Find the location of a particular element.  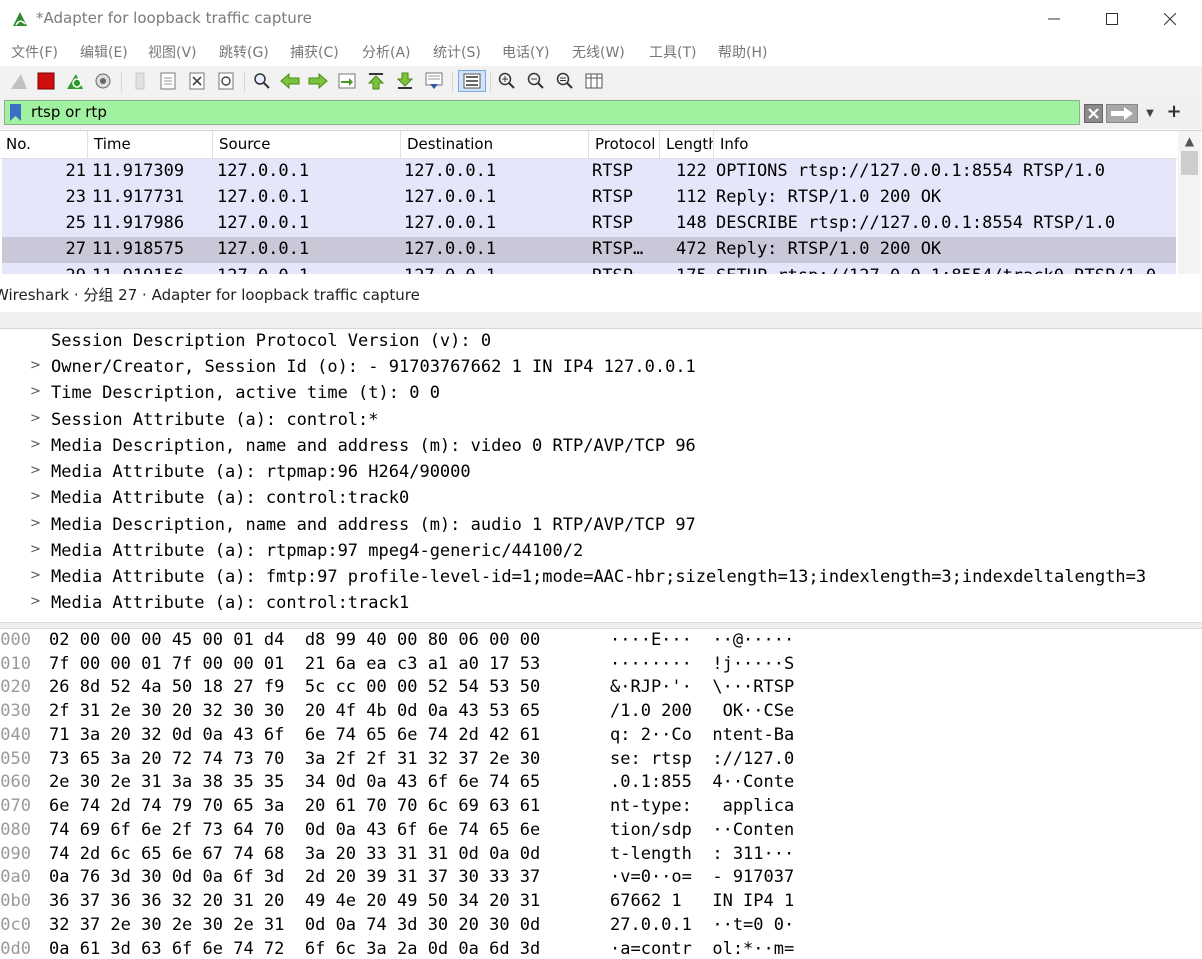

auto-scroll-button is located at coordinates (434, 81).